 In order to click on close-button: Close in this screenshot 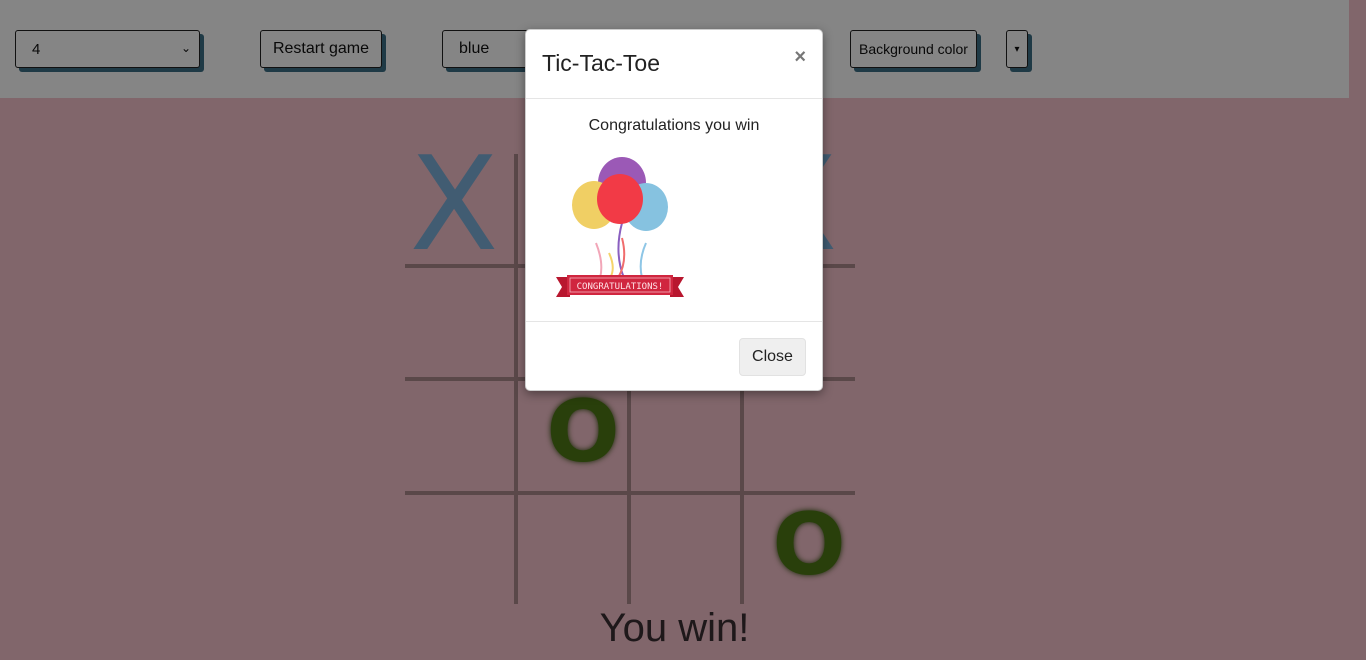, I will do `click(772, 357)`.